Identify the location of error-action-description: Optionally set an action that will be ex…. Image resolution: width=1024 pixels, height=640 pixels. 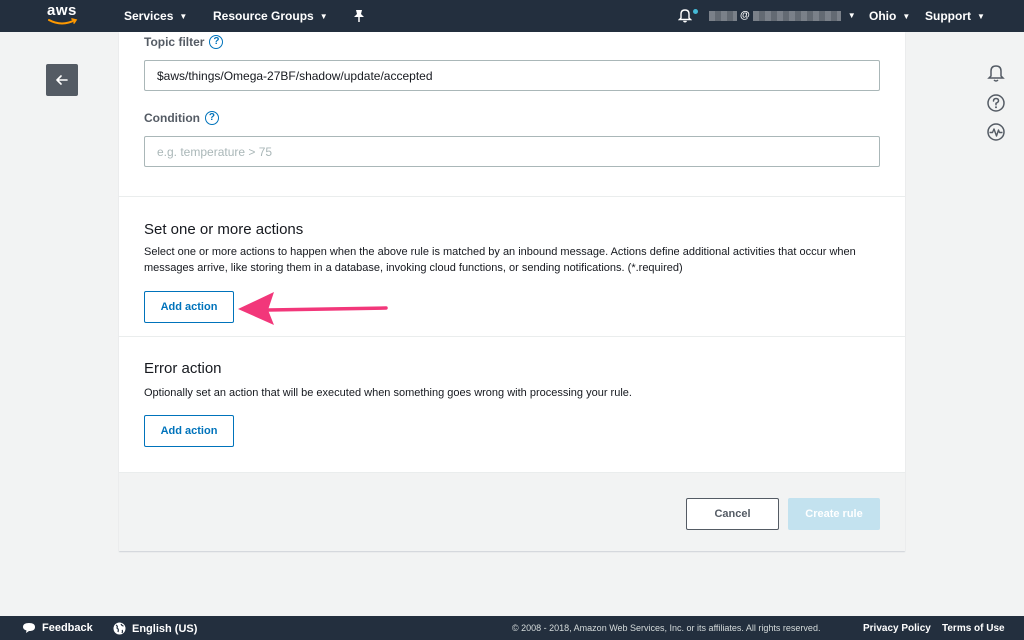
(388, 393).